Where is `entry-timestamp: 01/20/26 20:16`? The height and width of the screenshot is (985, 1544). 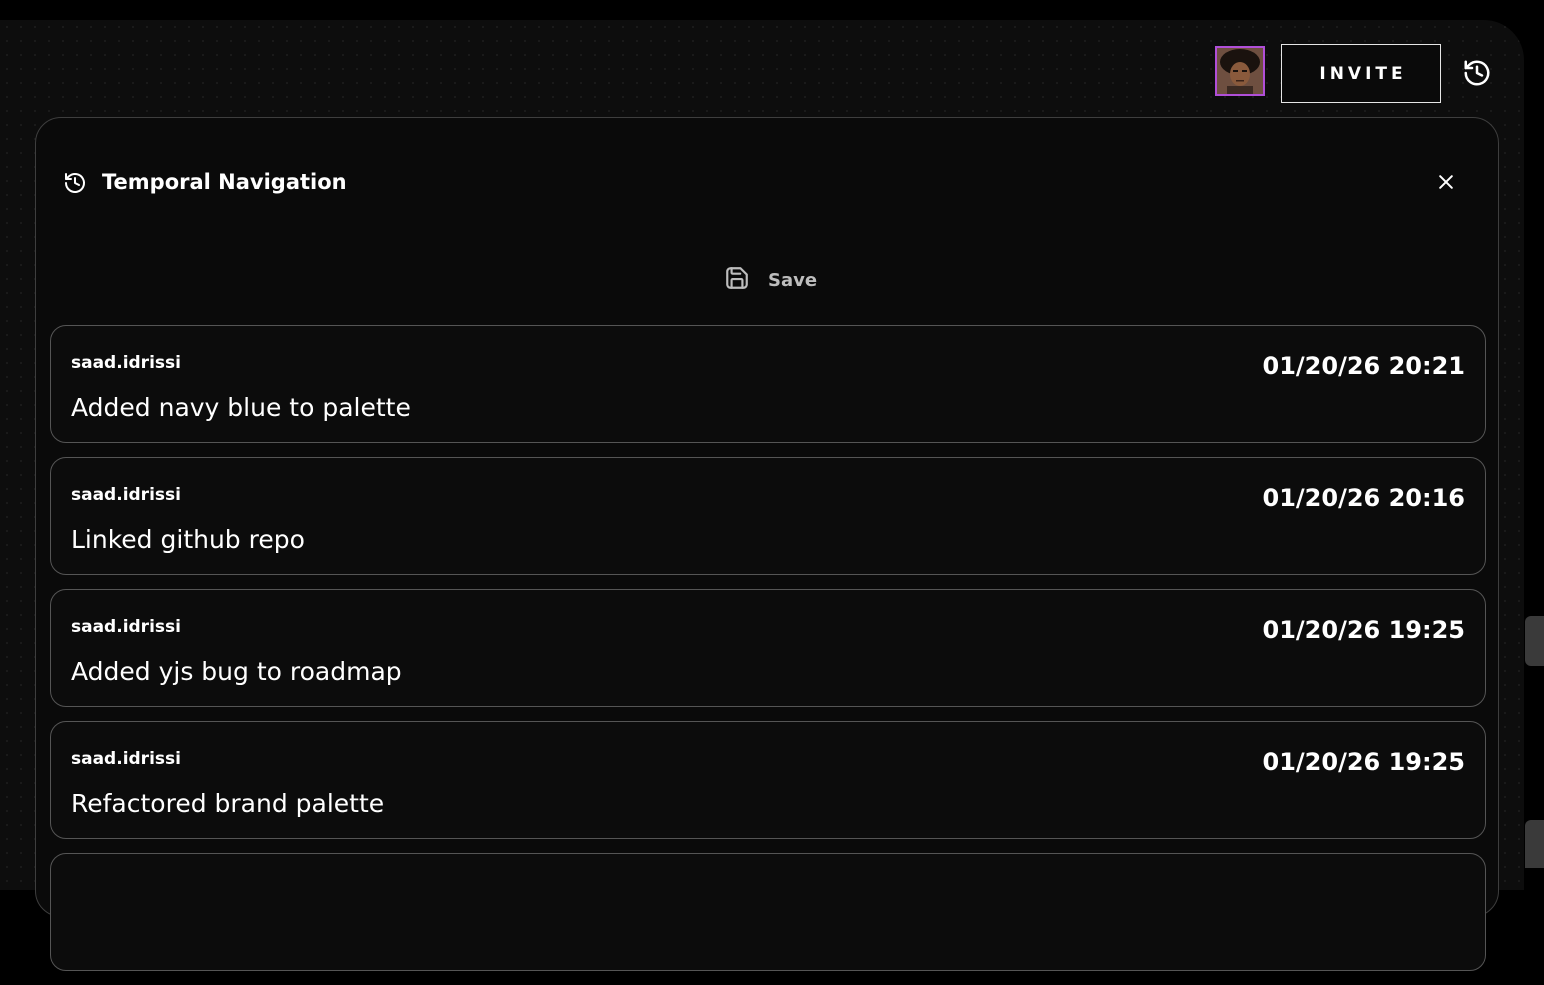 entry-timestamp: 01/20/26 20:16 is located at coordinates (1363, 498).